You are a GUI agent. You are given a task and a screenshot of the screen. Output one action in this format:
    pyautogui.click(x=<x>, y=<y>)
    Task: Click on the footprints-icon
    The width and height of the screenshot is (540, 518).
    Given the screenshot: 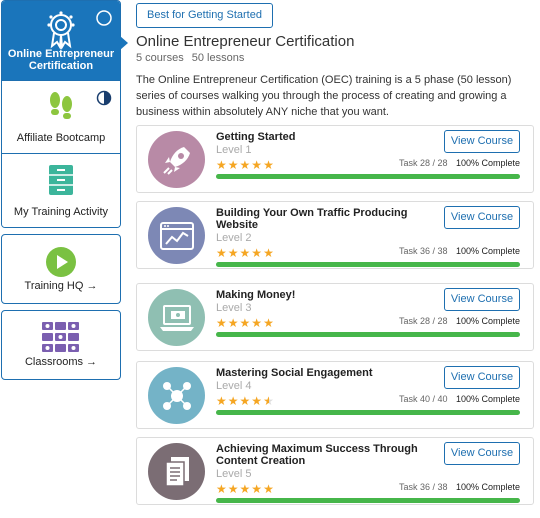 What is the action you would take?
    pyautogui.click(x=61, y=109)
    